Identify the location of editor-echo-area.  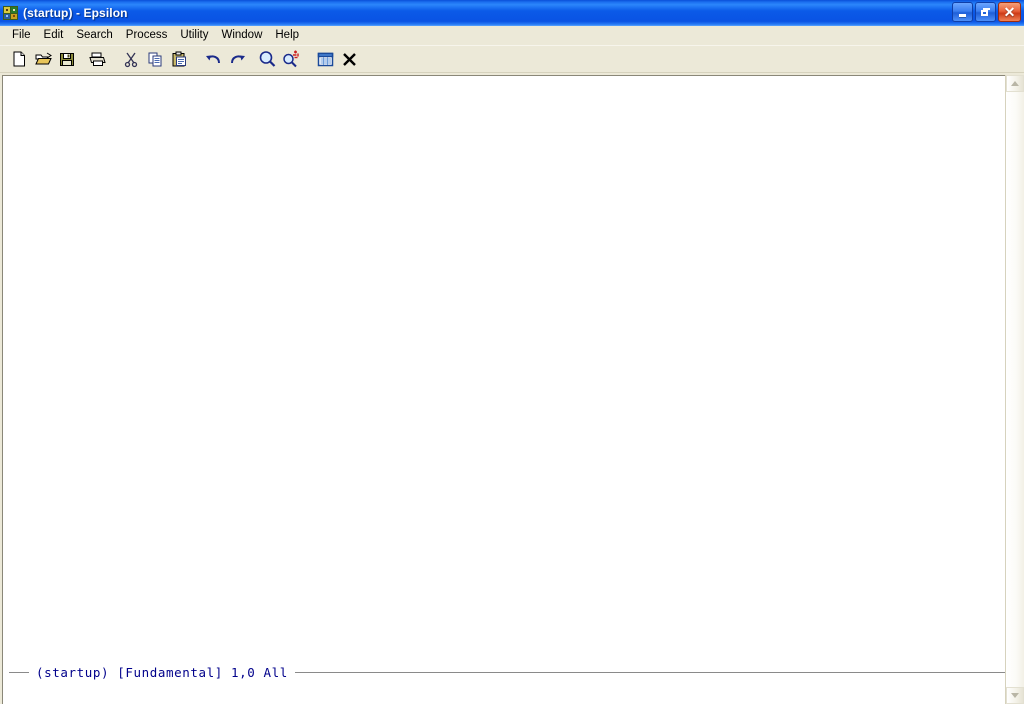
(504, 693).